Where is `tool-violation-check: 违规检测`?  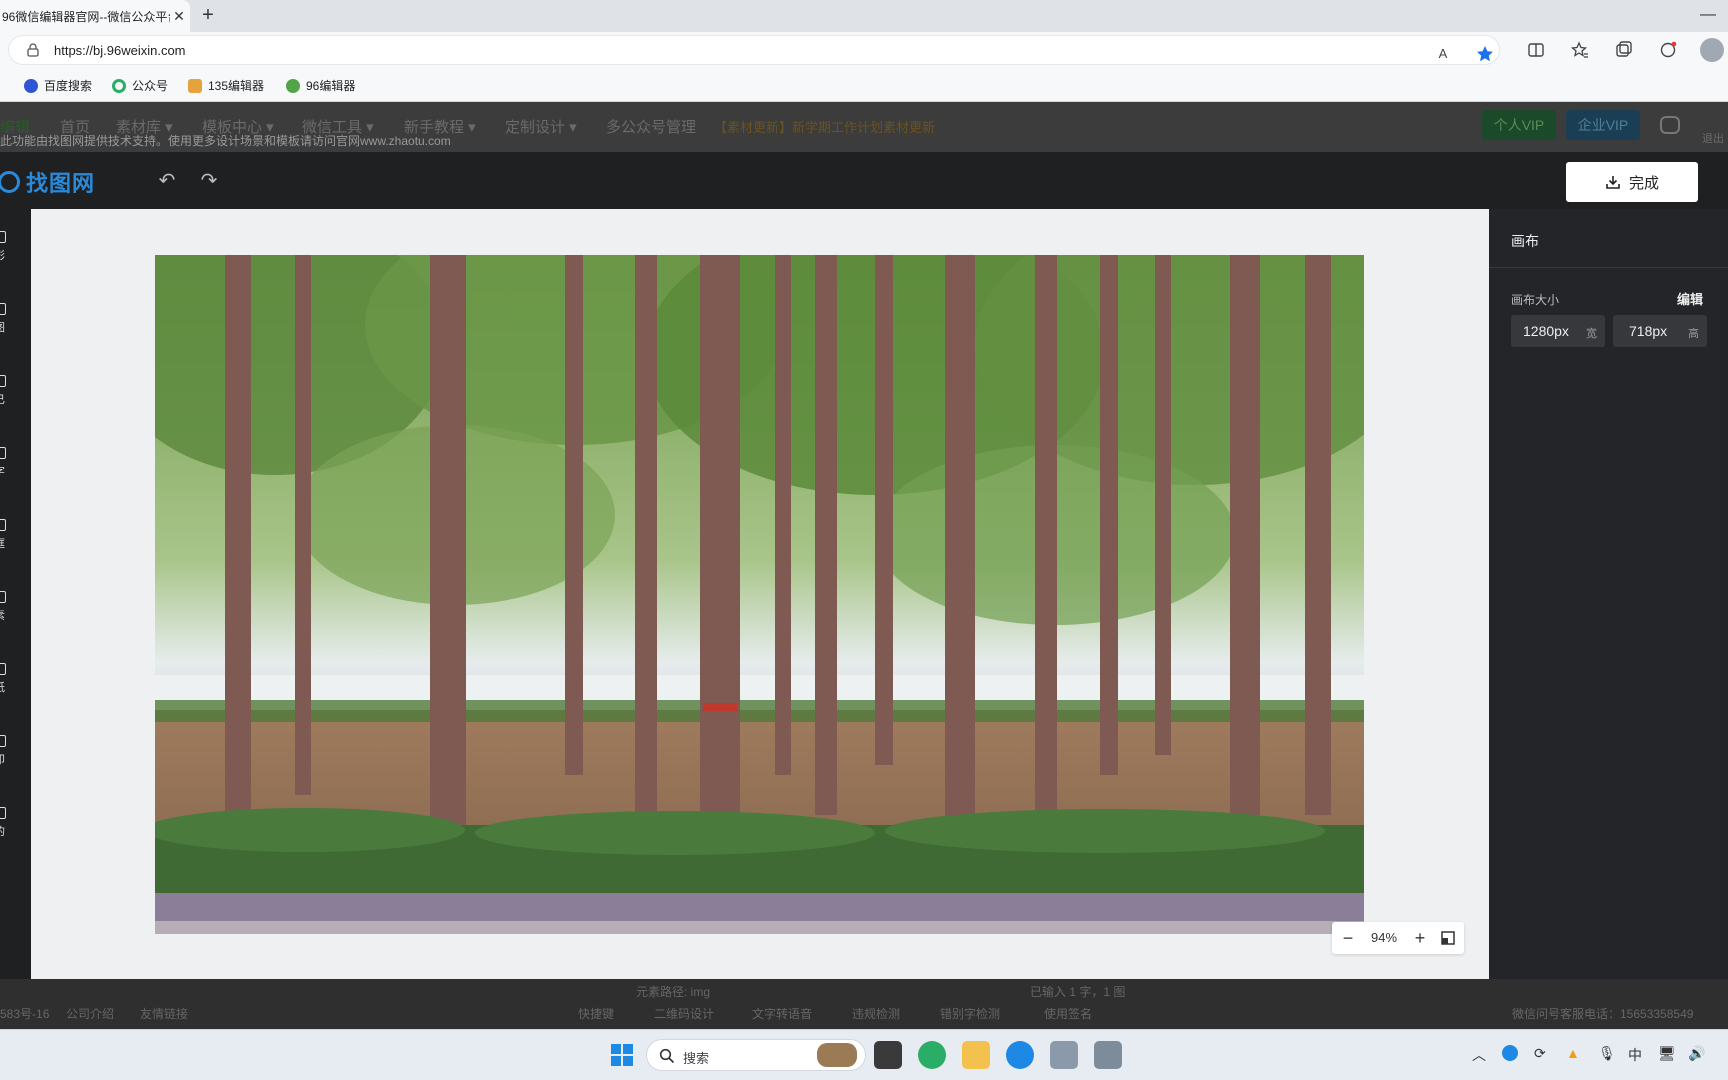
tool-violation-check: 违规检测 is located at coordinates (876, 1013).